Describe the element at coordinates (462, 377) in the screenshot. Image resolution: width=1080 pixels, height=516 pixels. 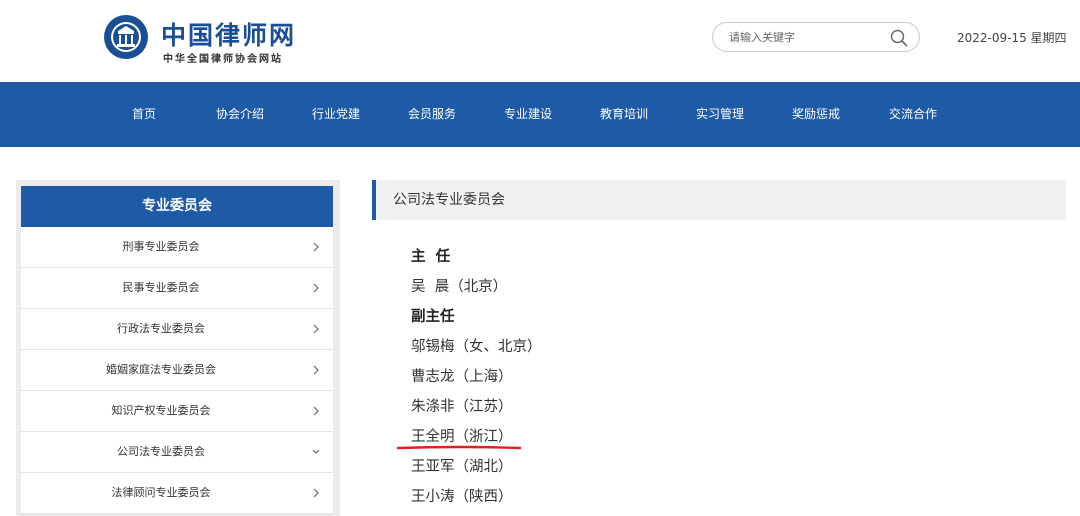
I see `member-name: 曹志龙（上海）` at that location.